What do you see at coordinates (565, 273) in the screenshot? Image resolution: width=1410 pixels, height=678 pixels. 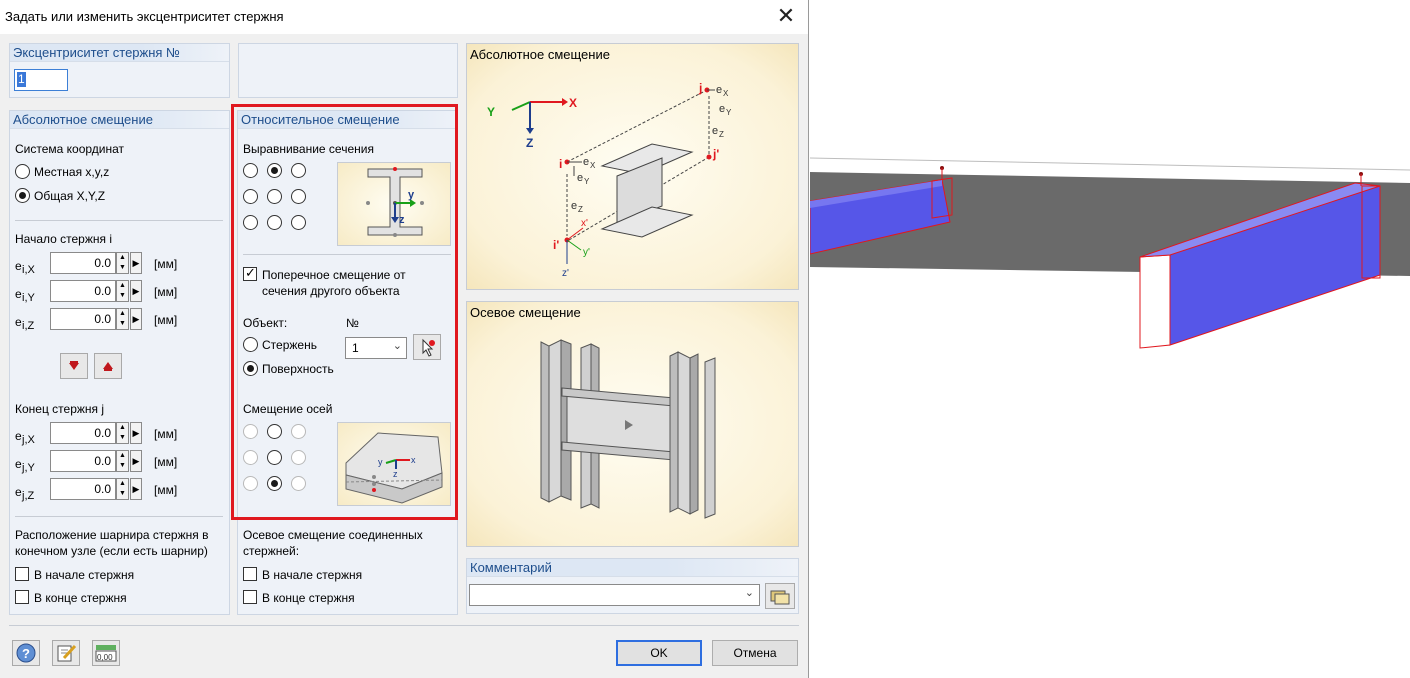 I see `svg-text: z'` at bounding box center [565, 273].